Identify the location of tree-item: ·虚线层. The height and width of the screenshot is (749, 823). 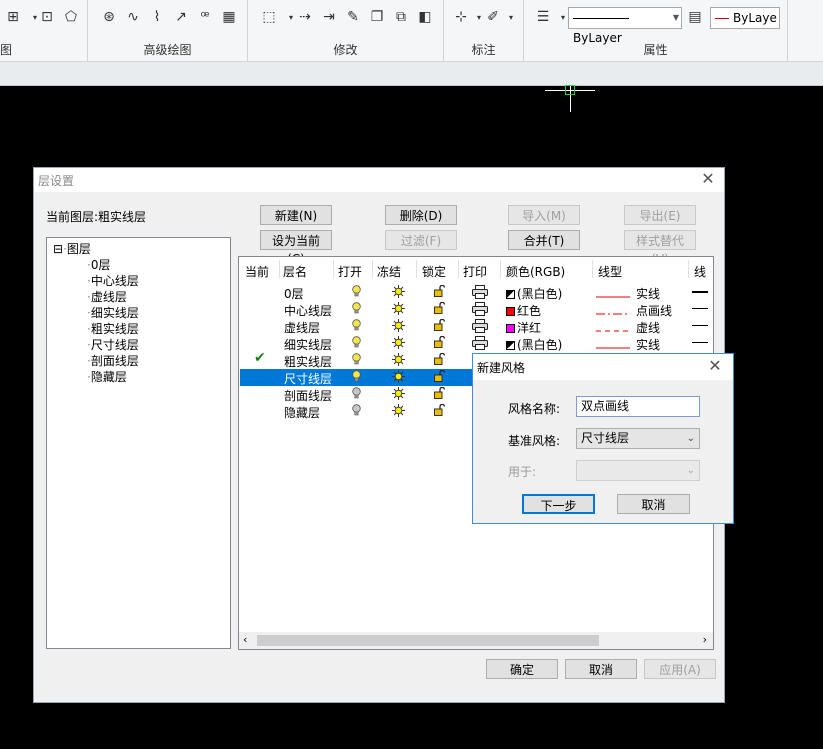
(107, 296).